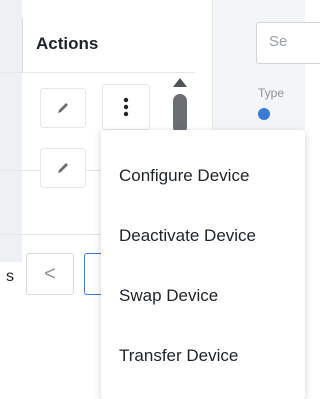  I want to click on menu-item-swap-device: Swap Device, so click(203, 296).